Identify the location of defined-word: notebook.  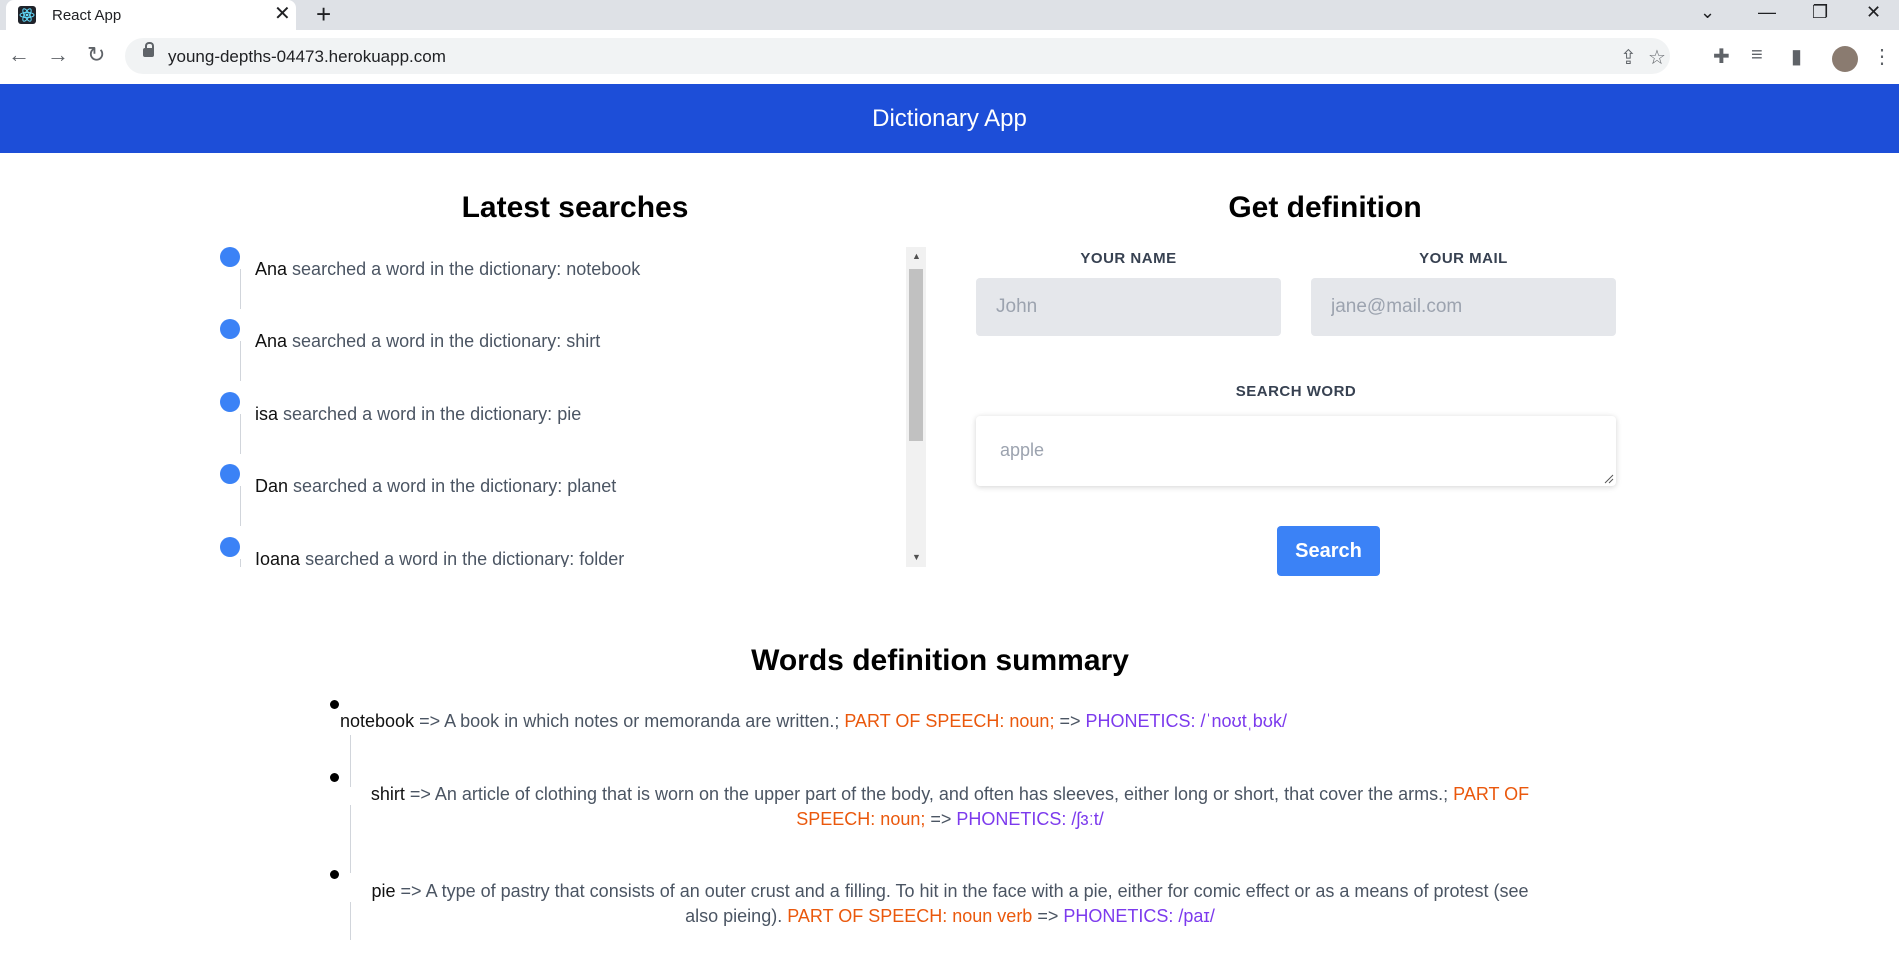
(377, 721).